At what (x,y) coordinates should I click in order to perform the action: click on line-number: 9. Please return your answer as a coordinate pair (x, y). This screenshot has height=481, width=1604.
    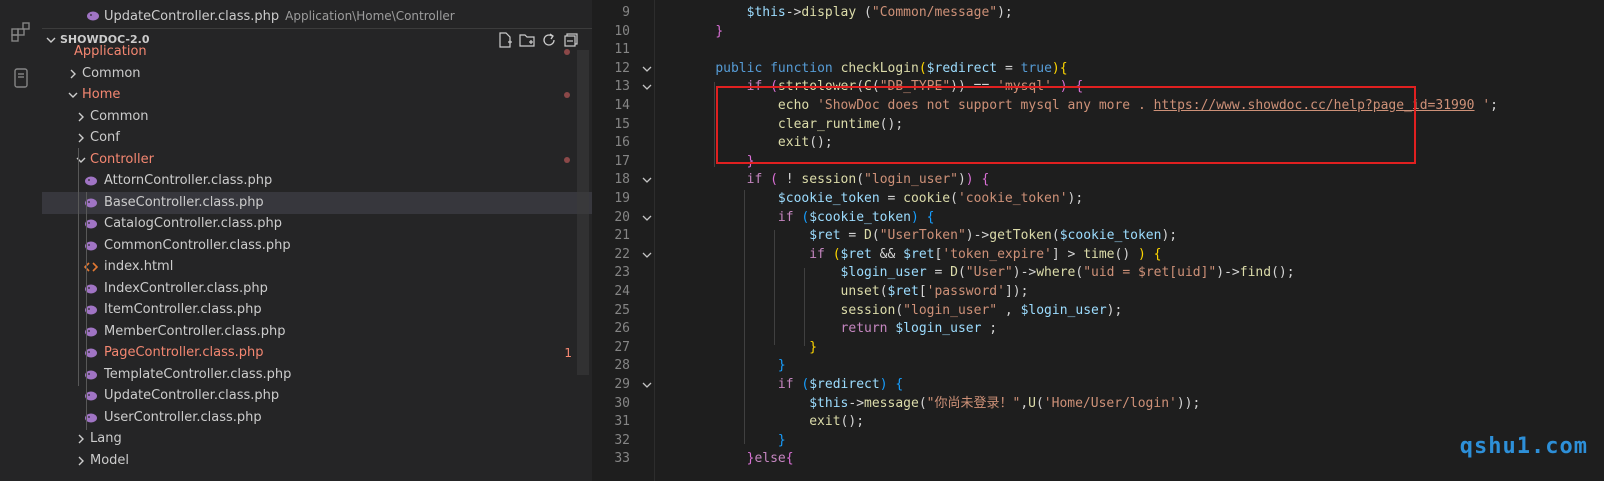
    Looking at the image, I should click on (626, 12).